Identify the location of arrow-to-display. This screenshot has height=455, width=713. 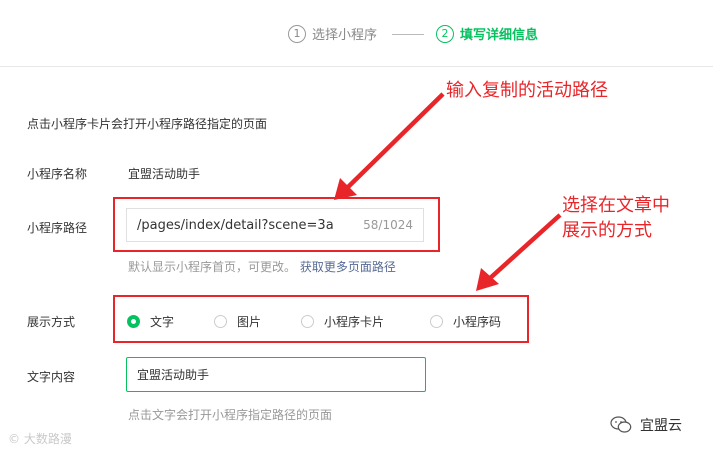
(519, 252).